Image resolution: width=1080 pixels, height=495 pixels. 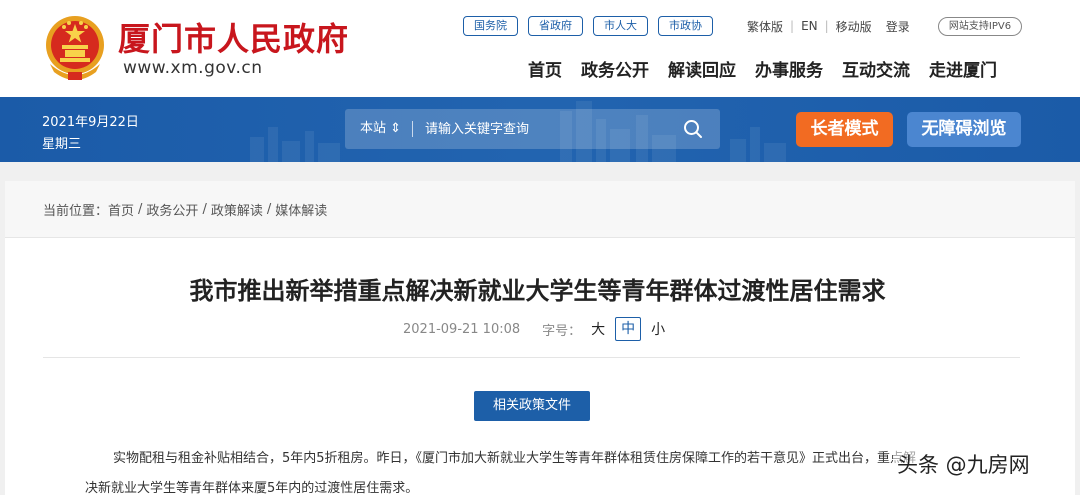 What do you see at coordinates (532, 406) in the screenshot?
I see `related-policy-button: 相关政策文件` at bounding box center [532, 406].